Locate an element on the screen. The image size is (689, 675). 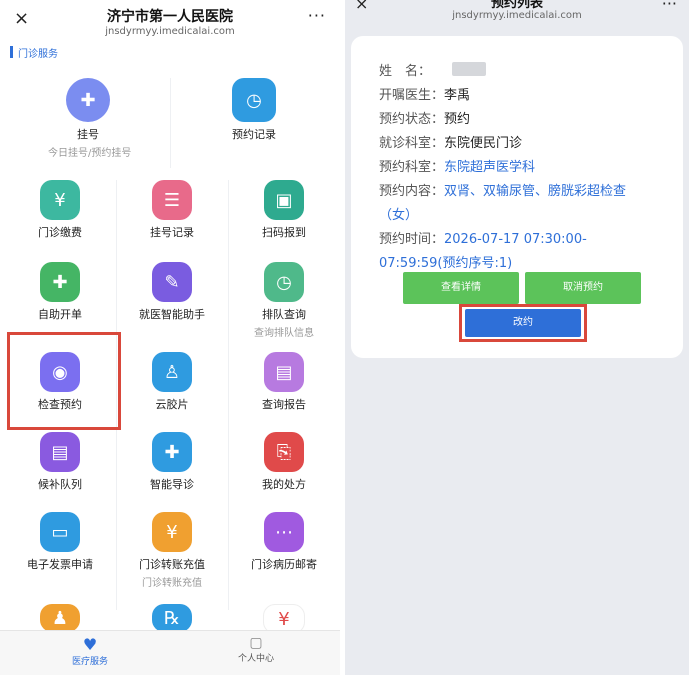
field-key: 姓 名： is located at coordinates (405, 71).